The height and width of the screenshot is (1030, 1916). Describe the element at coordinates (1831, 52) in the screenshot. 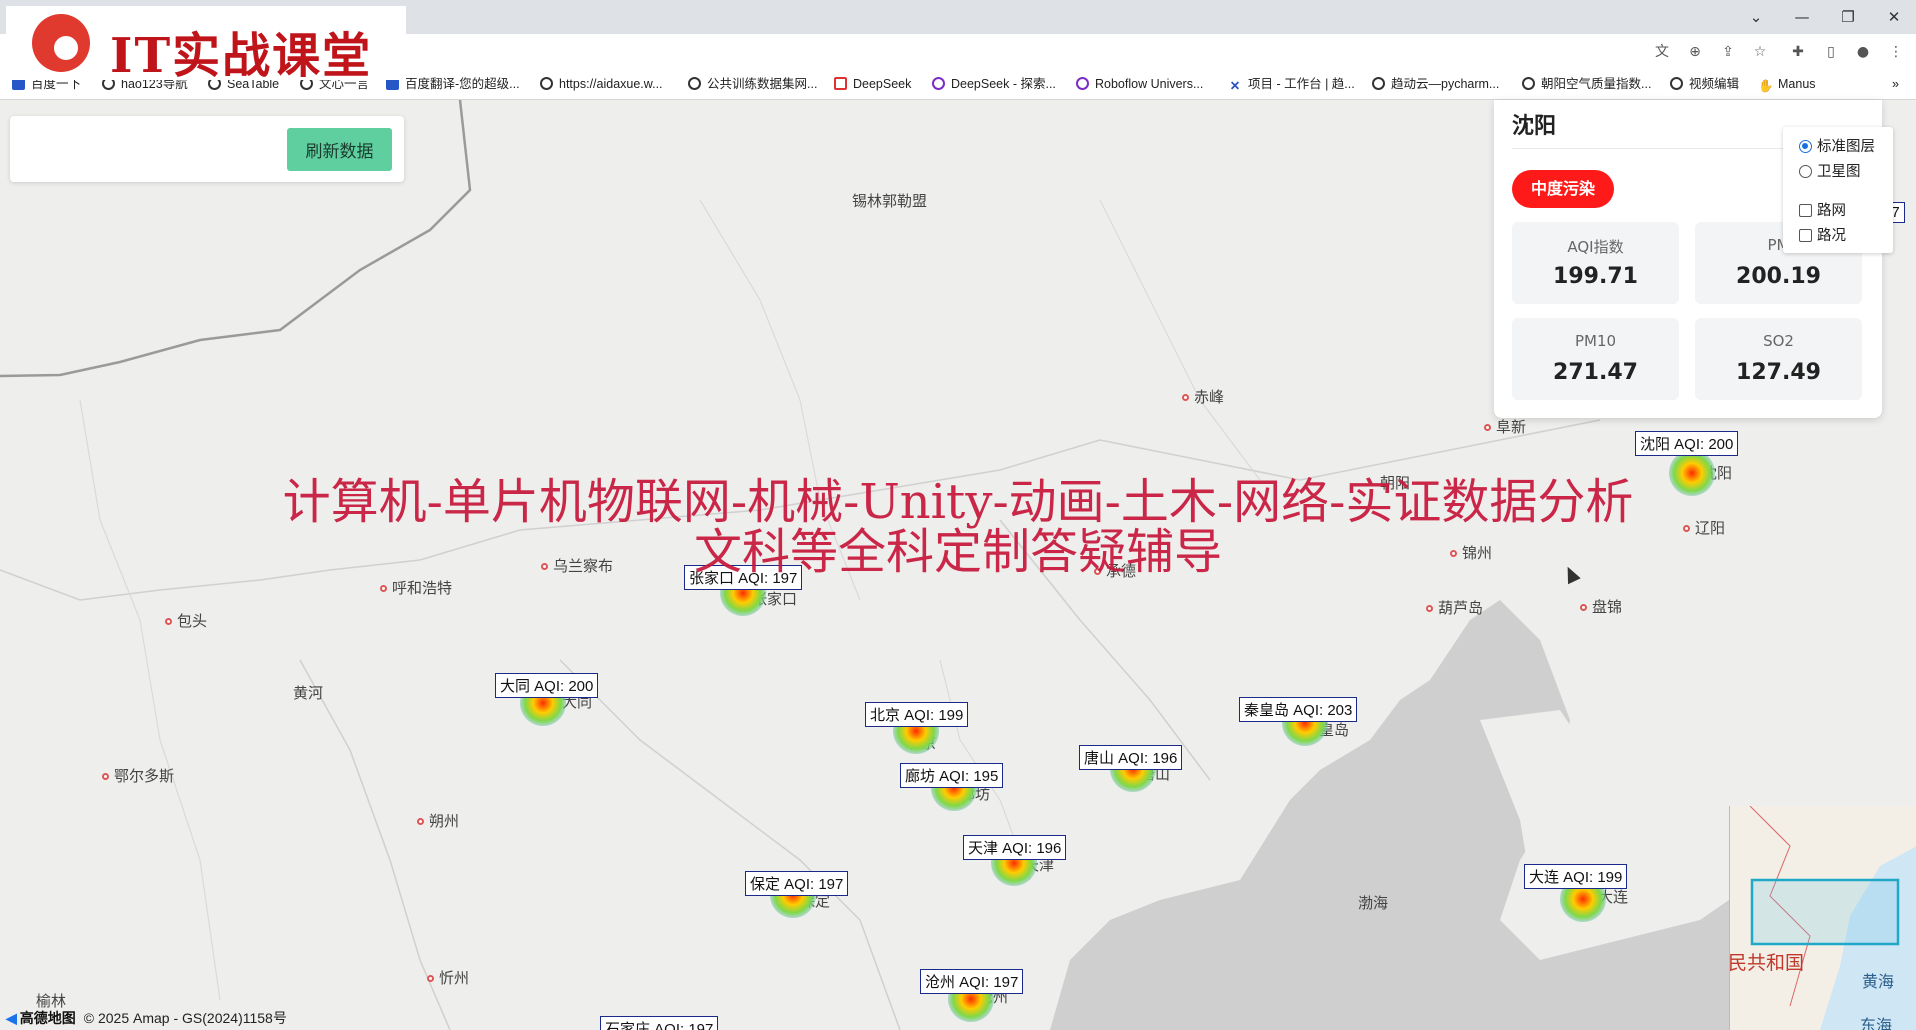

I see `sidepanel-icon: ▯` at that location.